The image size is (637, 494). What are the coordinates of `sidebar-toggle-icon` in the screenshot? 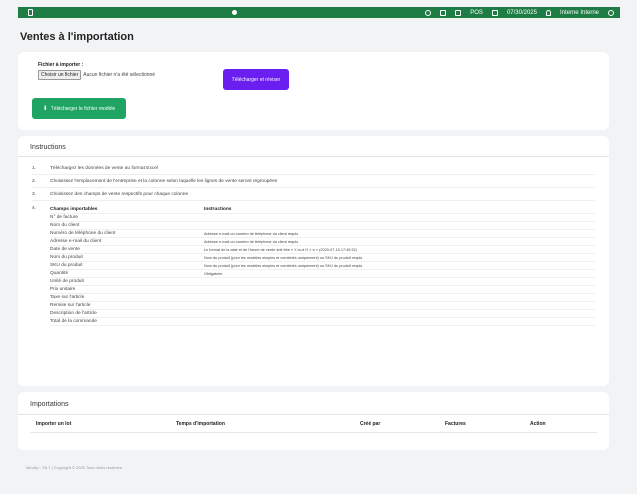 It's located at (30, 12).